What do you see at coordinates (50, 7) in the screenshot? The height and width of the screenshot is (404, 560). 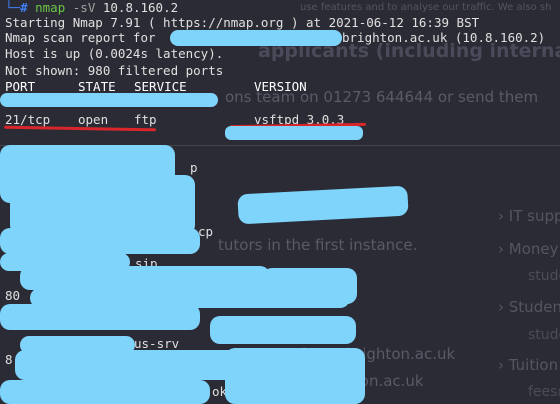 I see `command-name: nmap` at bounding box center [50, 7].